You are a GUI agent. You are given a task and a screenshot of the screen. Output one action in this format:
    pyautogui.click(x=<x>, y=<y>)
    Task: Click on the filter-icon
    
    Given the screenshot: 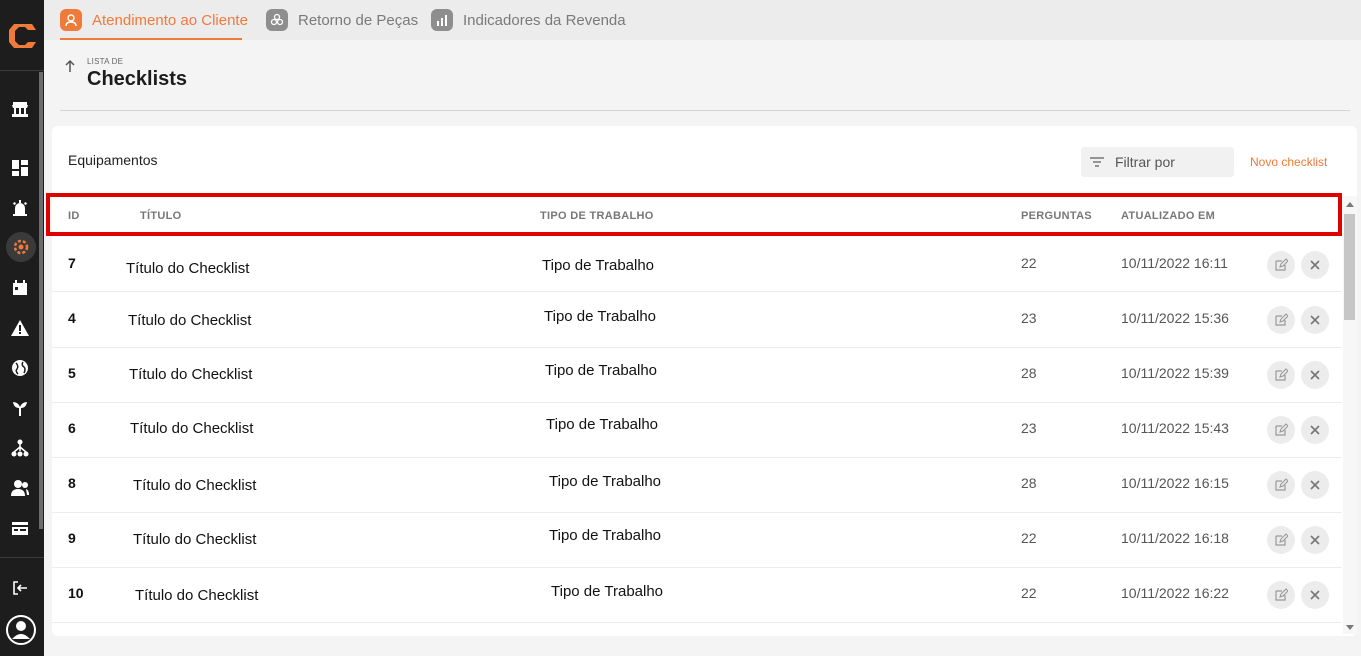 What is the action you would take?
    pyautogui.click(x=1097, y=162)
    